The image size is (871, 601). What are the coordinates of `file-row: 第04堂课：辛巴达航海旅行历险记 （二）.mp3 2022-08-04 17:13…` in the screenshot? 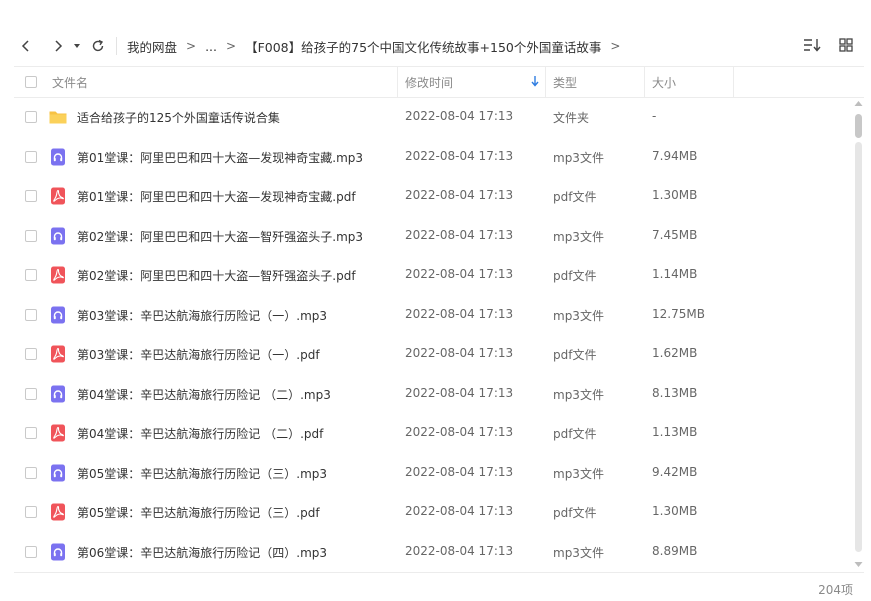 It's located at (434, 394).